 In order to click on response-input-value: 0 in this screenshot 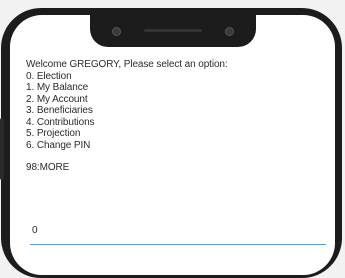, I will do `click(35, 230)`.